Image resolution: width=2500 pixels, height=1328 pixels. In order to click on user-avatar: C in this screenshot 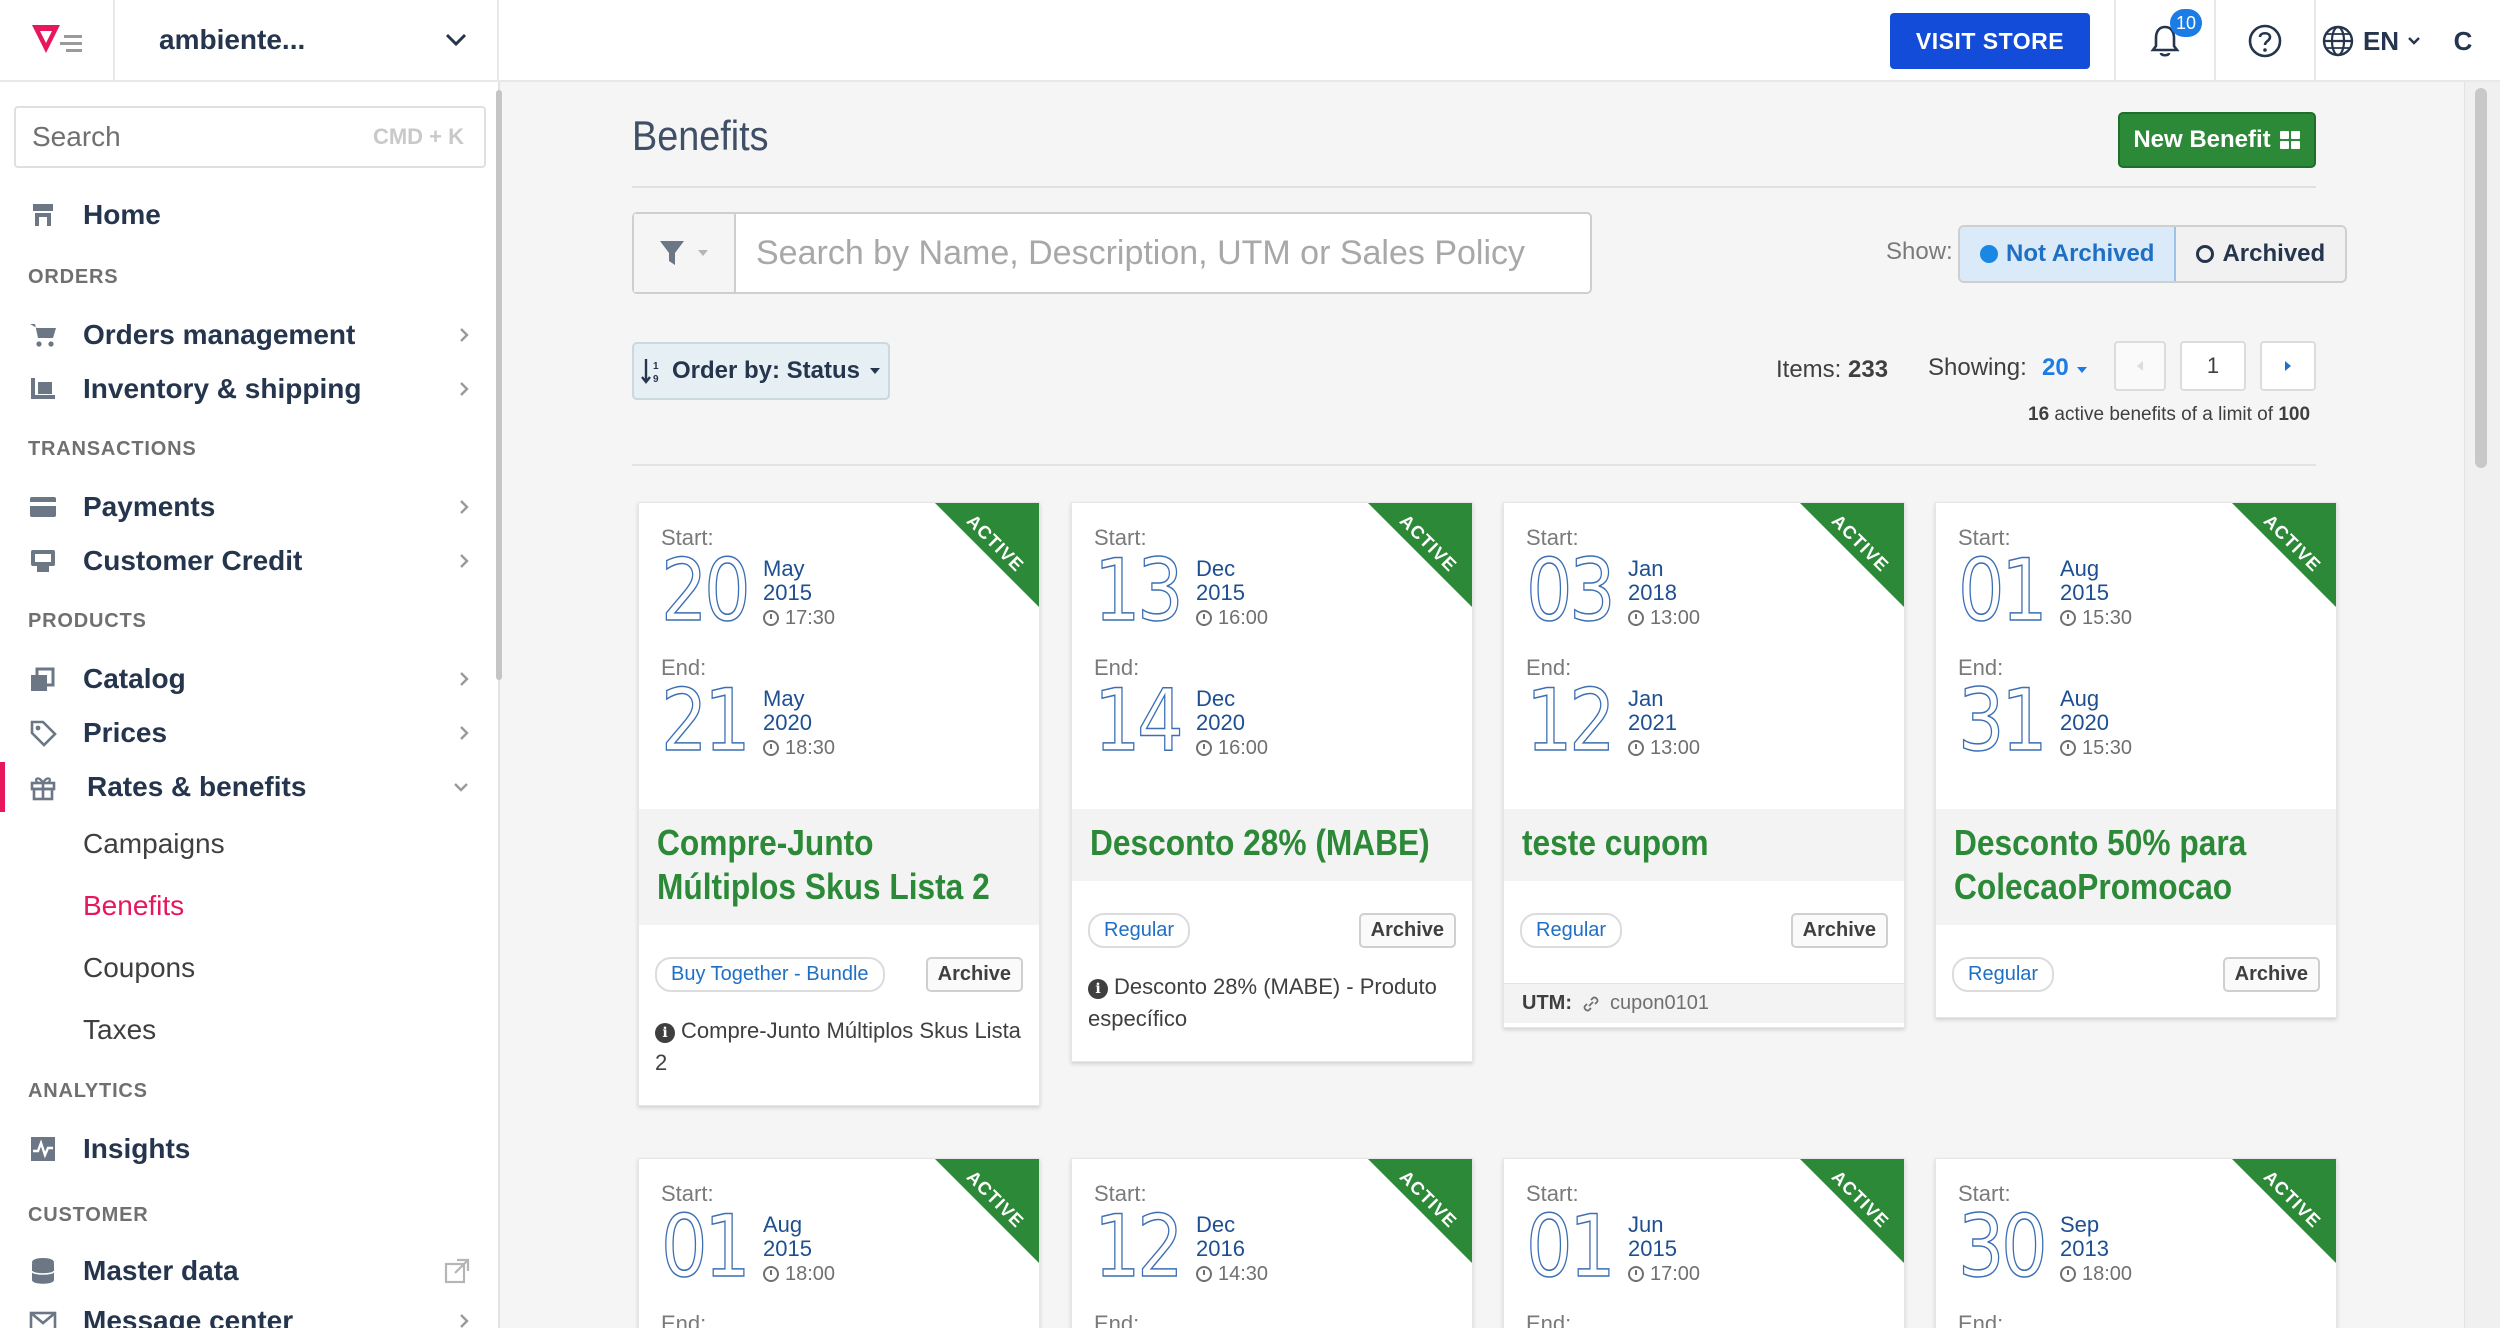, I will do `click(2463, 41)`.